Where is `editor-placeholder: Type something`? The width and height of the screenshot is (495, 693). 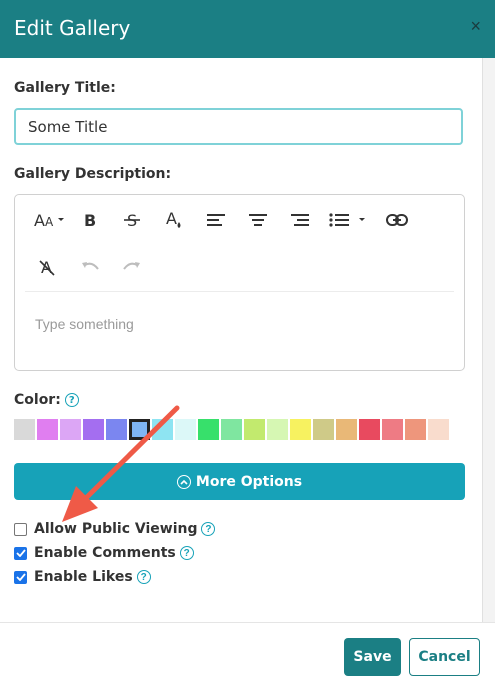
editor-placeholder: Type something is located at coordinates (84, 324).